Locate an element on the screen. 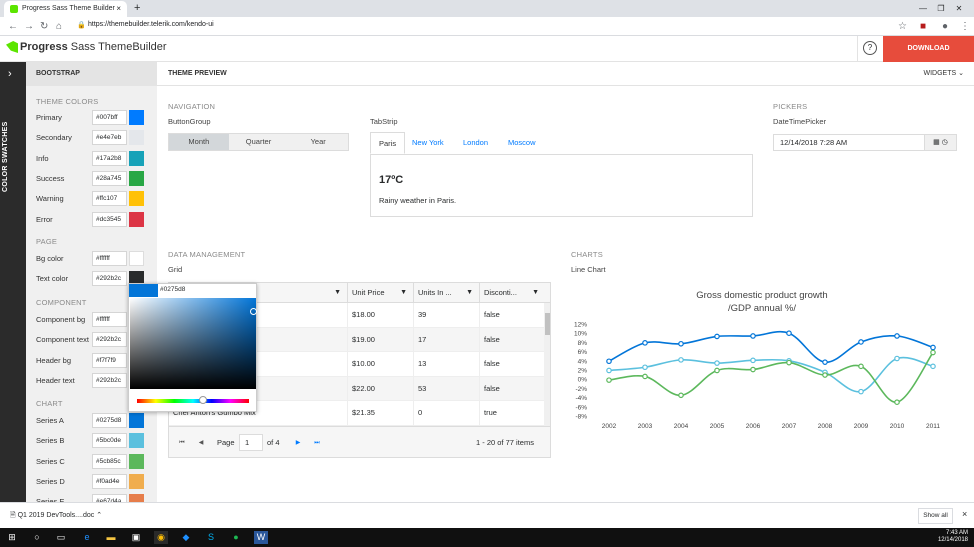 The image size is (974, 547). color-picker-hex-input: #0275d8 is located at coordinates (172, 289).